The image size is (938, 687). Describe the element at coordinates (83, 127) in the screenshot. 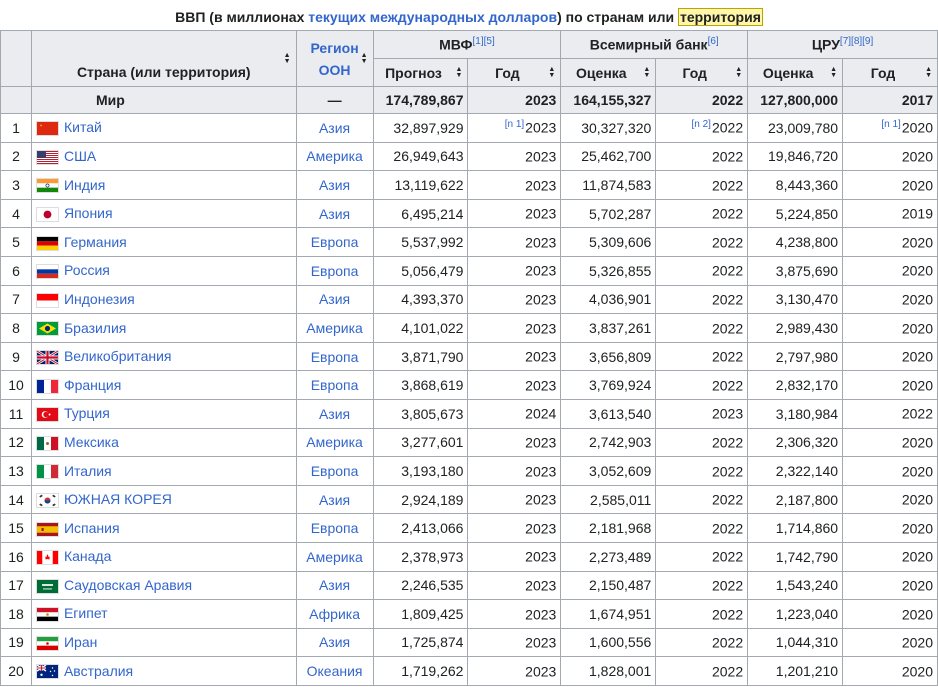

I see `country-link: Китай` at that location.